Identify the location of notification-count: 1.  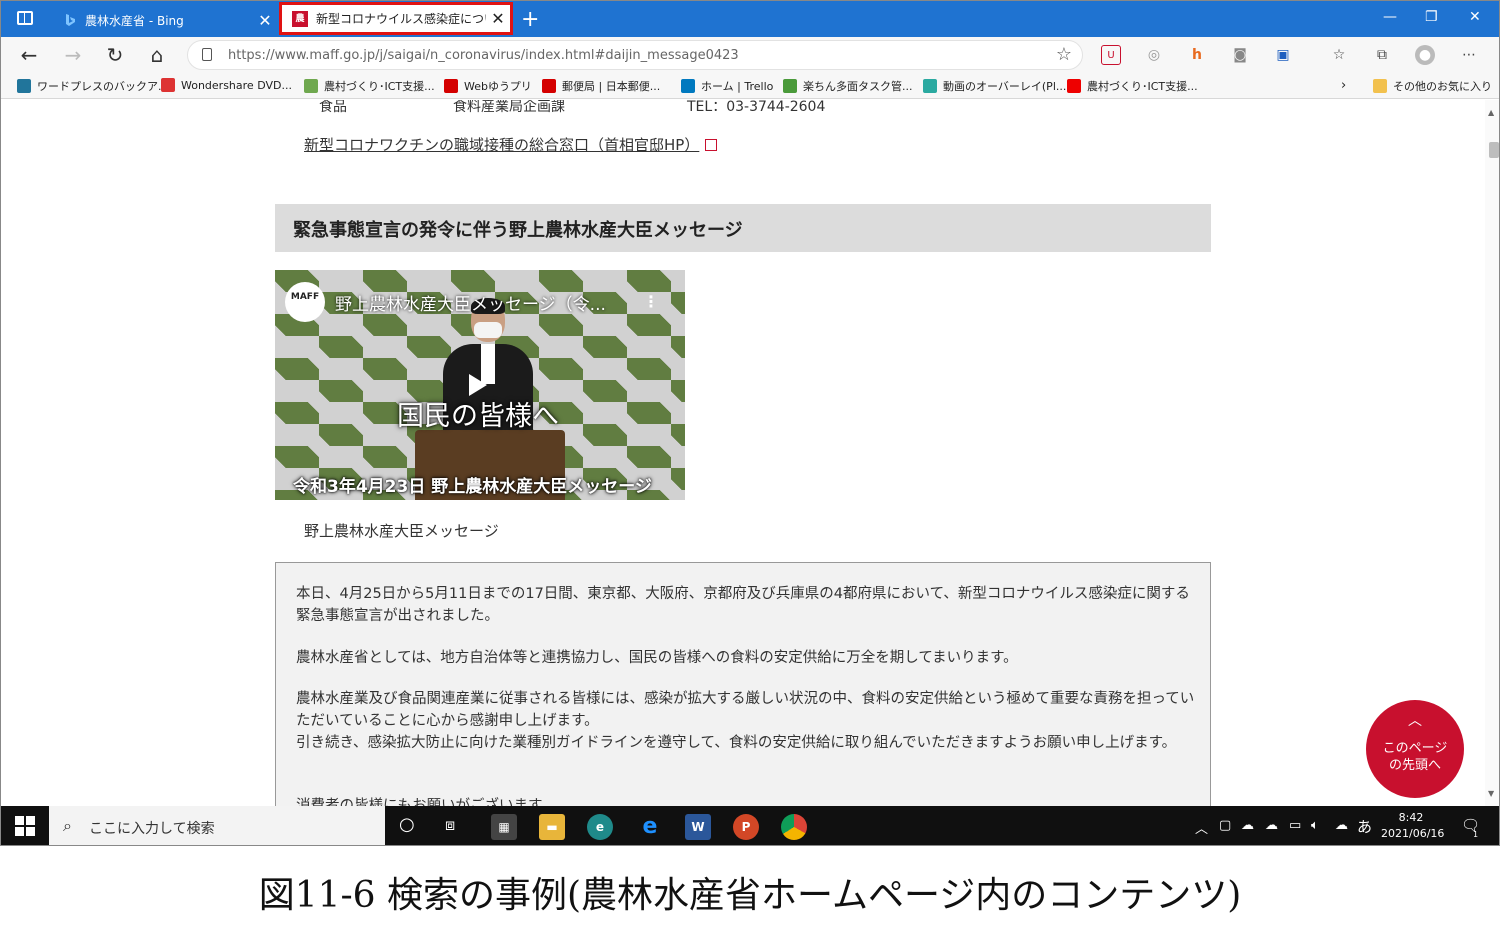
(1476, 834).